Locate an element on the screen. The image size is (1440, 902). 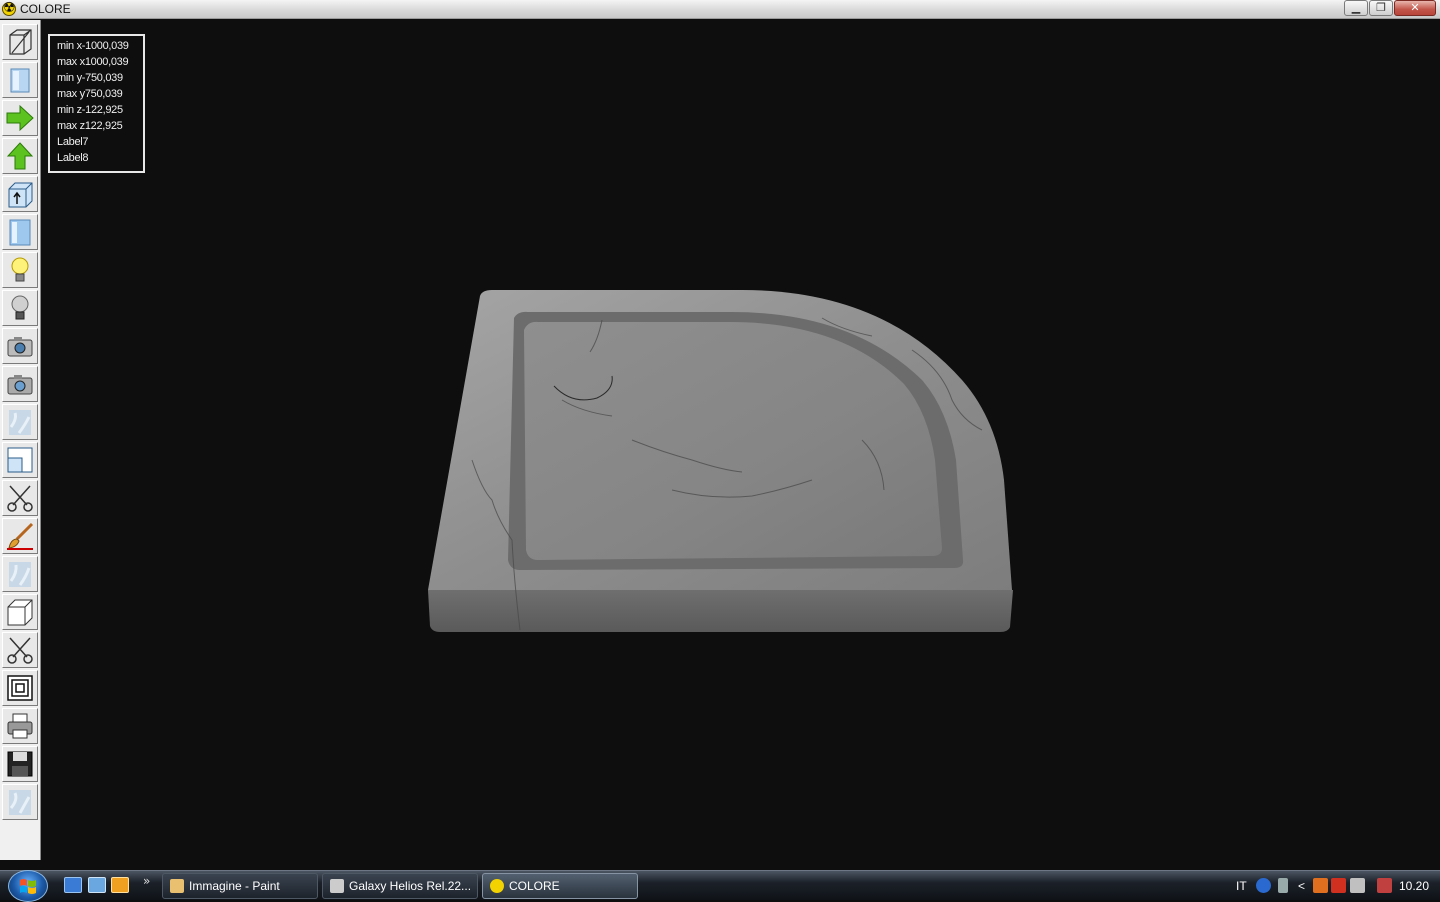
camera-button is located at coordinates (20, 346).